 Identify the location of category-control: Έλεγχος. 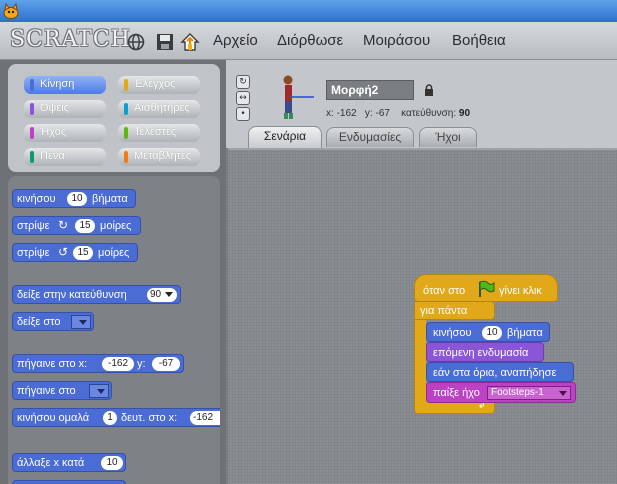
(159, 85).